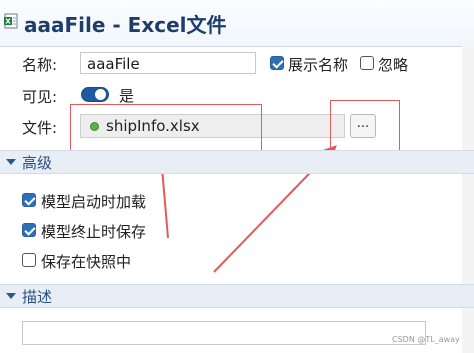 Image resolution: width=474 pixels, height=353 pixels. Describe the element at coordinates (29, 230) in the screenshot. I see `save-on-stop-checkbox` at that location.